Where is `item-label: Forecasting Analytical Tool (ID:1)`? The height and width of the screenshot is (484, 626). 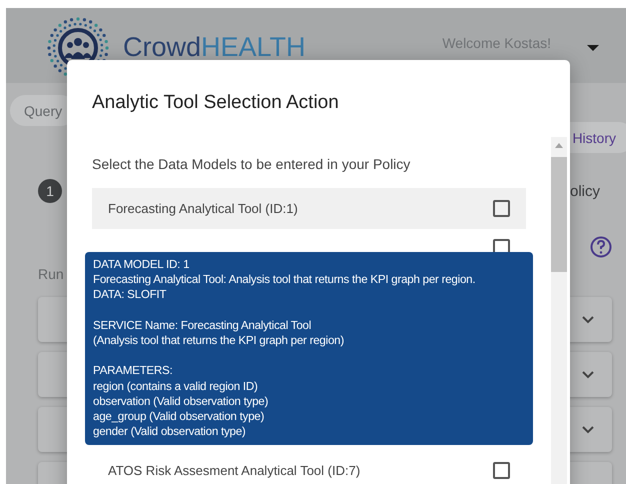
item-label: Forecasting Analytical Tool (ID:1) is located at coordinates (203, 208).